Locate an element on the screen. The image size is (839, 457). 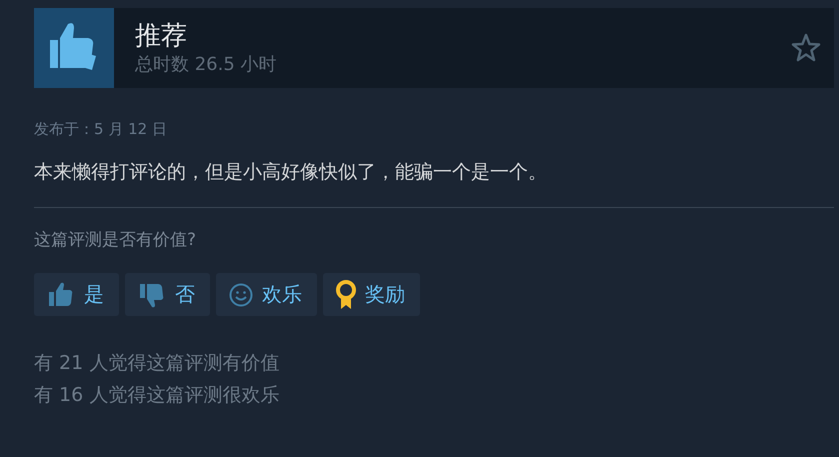
no-button: 否 is located at coordinates (167, 294).